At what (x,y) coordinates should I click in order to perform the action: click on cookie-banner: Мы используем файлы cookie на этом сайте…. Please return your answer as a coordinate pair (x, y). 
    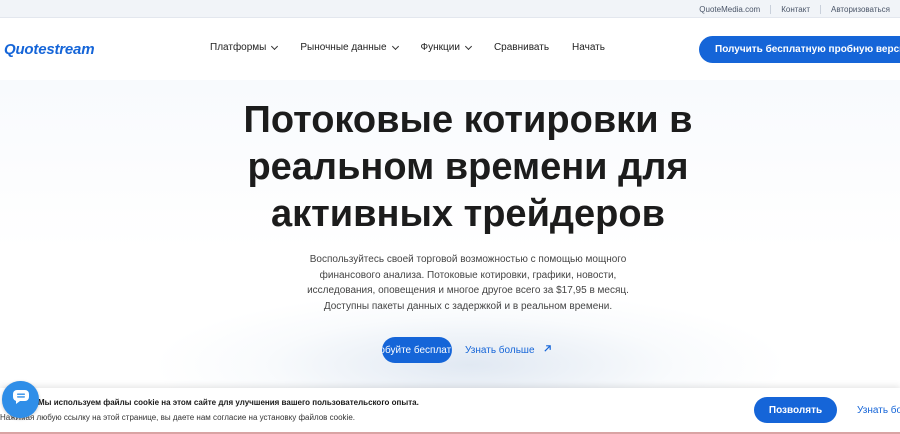
    Looking at the image, I should click on (450, 411).